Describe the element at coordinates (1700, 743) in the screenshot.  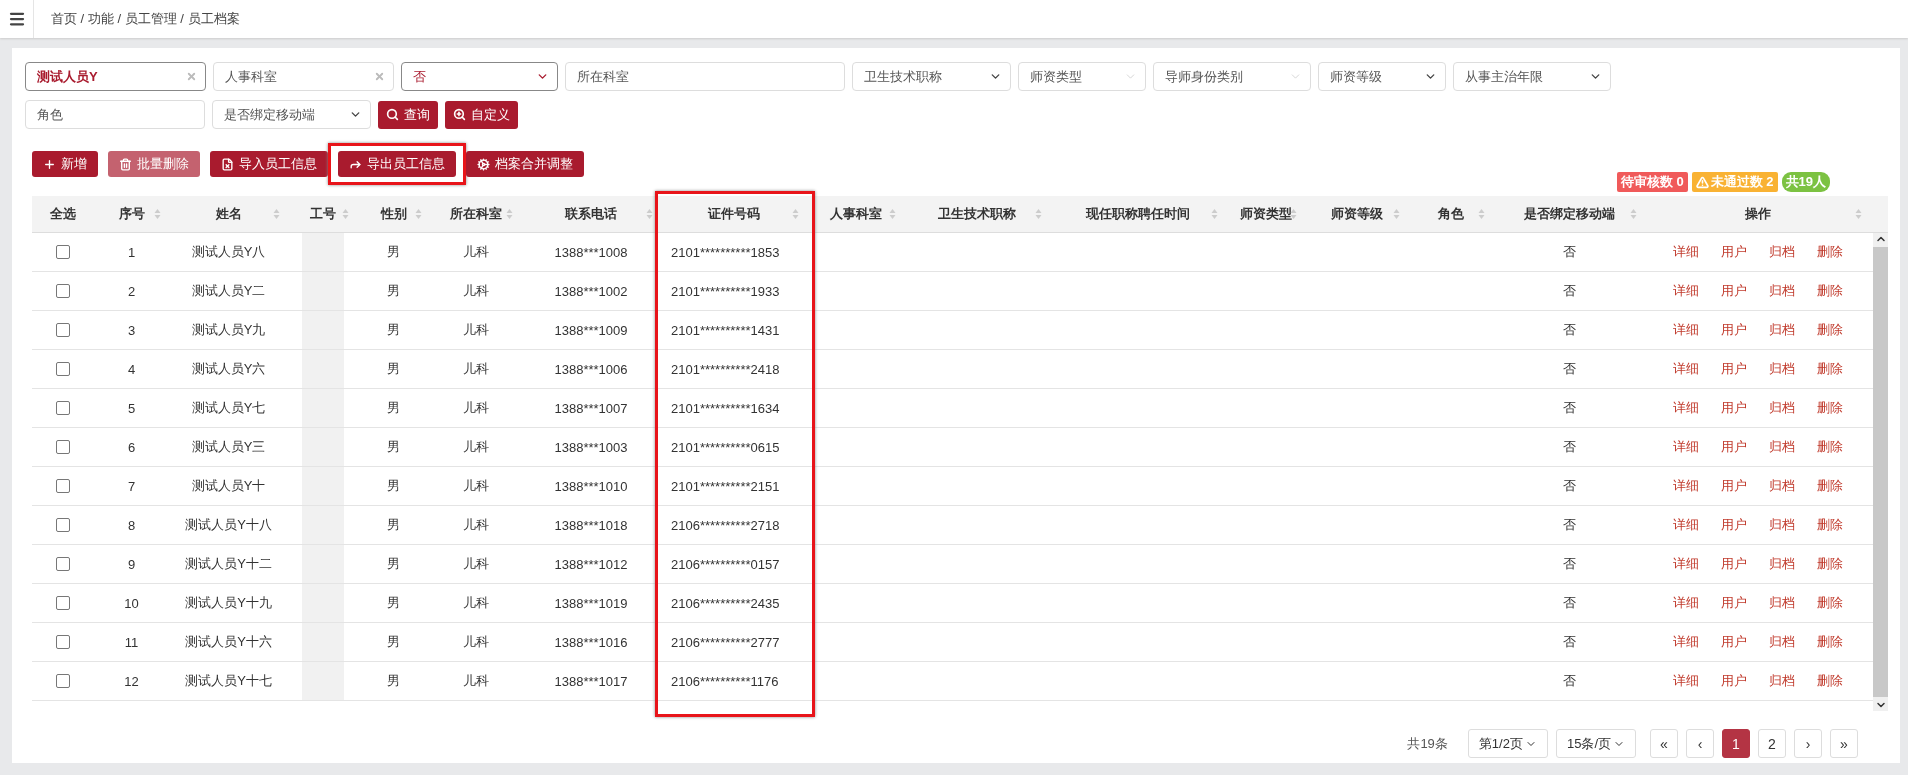
I see `page-button: ‹` at that location.